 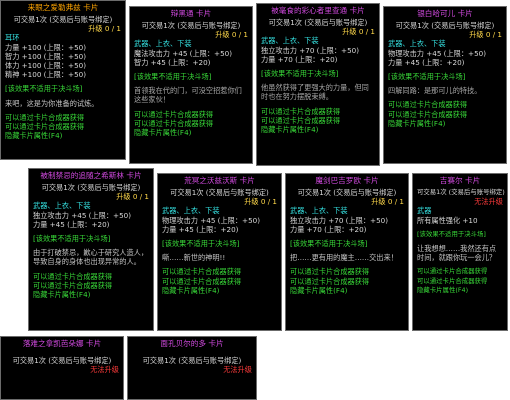 What do you see at coordinates (445, 13) in the screenshot?
I see `card-title: 银白哈可儿 卡片` at bounding box center [445, 13].